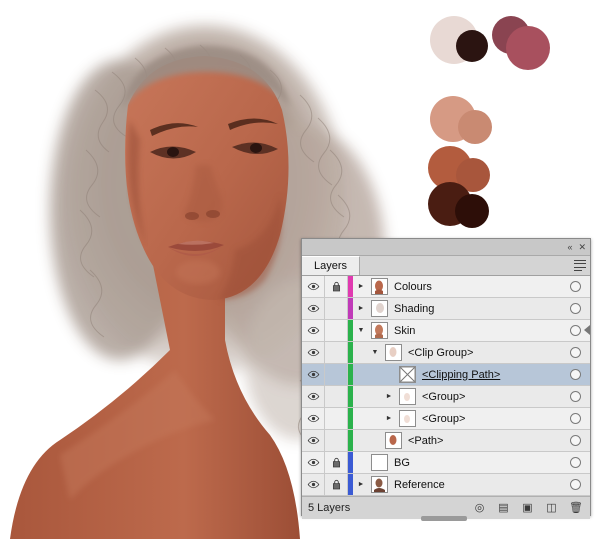 The height and width of the screenshot is (539, 600). What do you see at coordinates (446, 266) in the screenshot?
I see `panel-tab-bar: Layers` at bounding box center [446, 266].